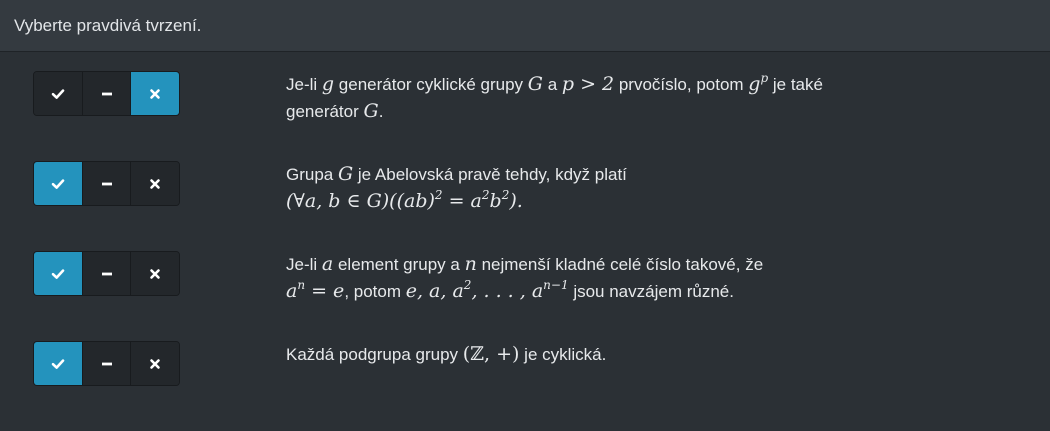 The width and height of the screenshot is (1050, 431). What do you see at coordinates (404, 199) in the screenshot?
I see `math-abelian-condition: (∀a, b ∈ G)((ab)2 = a2b2).` at bounding box center [404, 199].